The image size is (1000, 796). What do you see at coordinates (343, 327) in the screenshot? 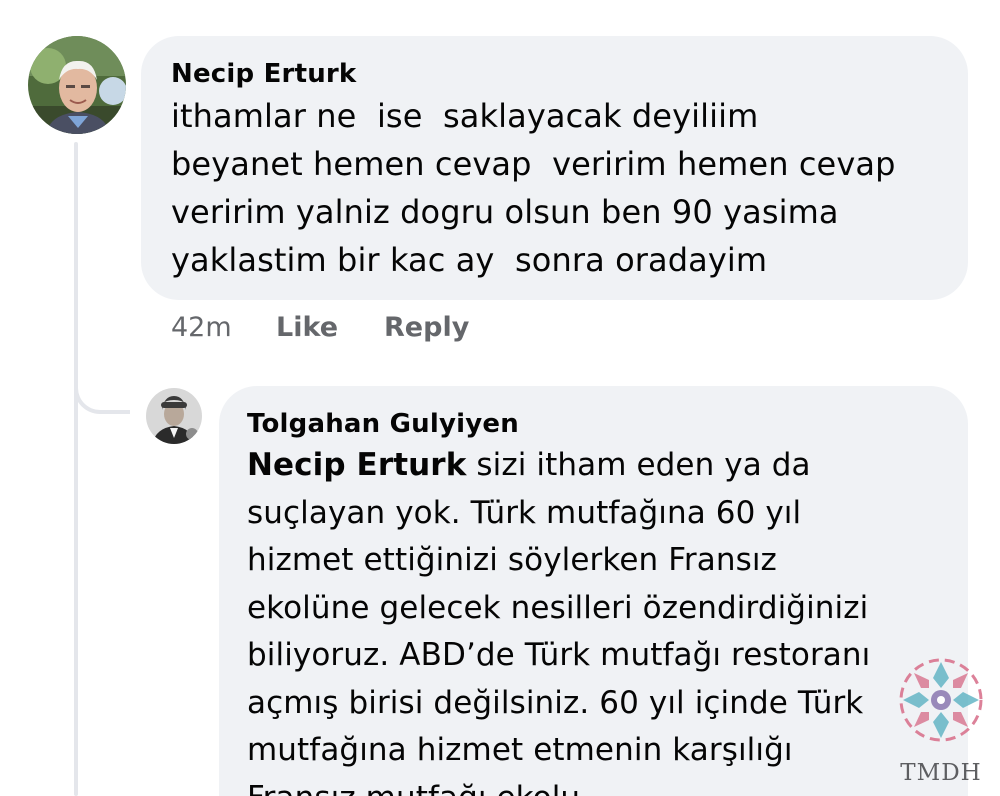
I see `comment-actions: 42m Like Reply` at bounding box center [343, 327].